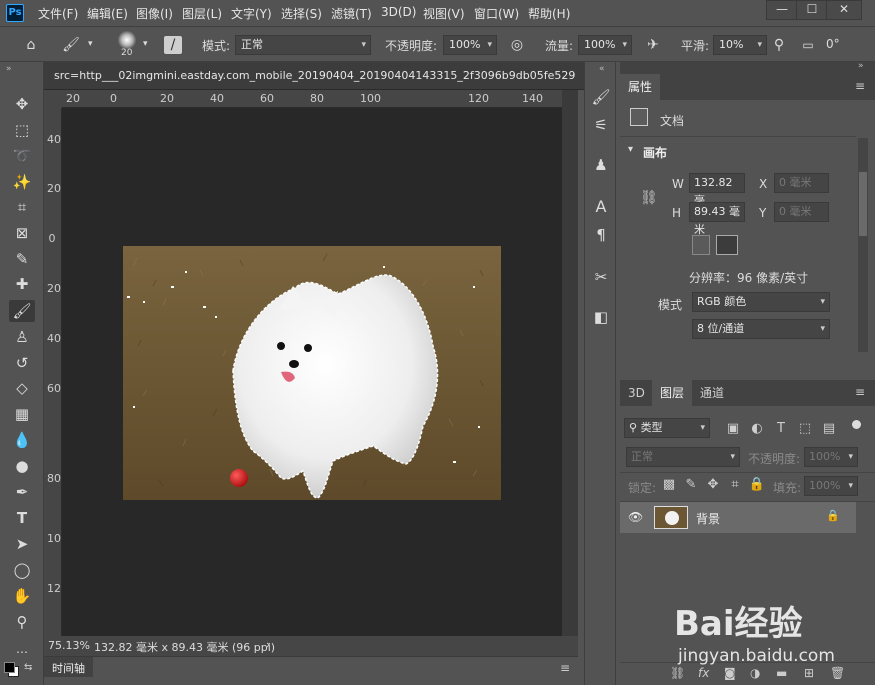  What do you see at coordinates (22, 207) in the screenshot?
I see `crop-tool-icon: ⌗` at bounding box center [22, 207].